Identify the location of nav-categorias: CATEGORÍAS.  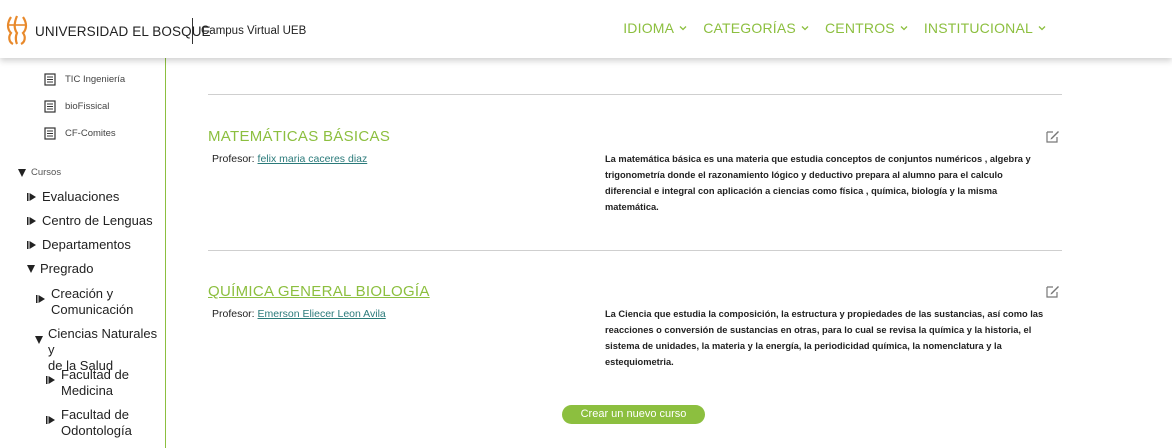
(756, 28).